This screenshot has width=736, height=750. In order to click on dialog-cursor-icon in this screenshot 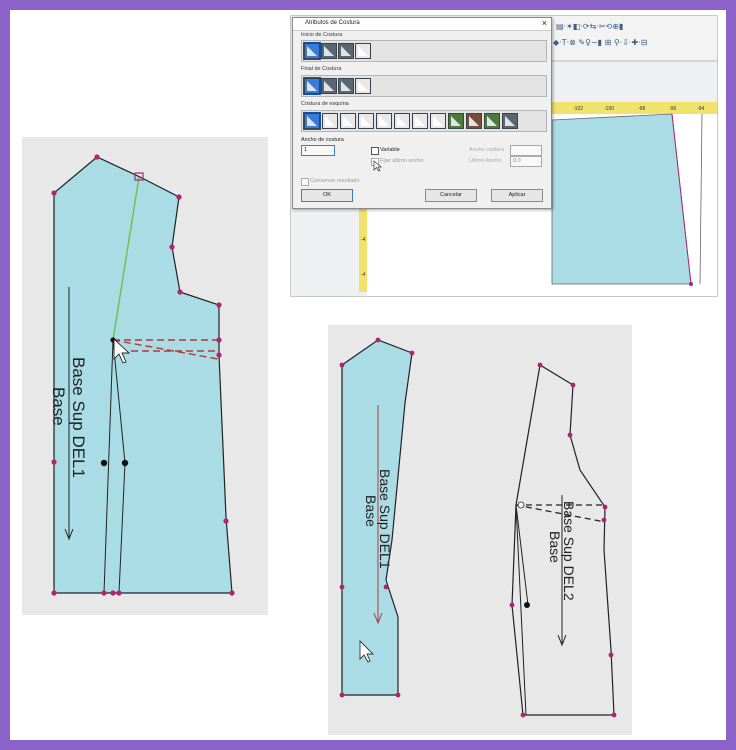, I will do `click(377, 166)`.